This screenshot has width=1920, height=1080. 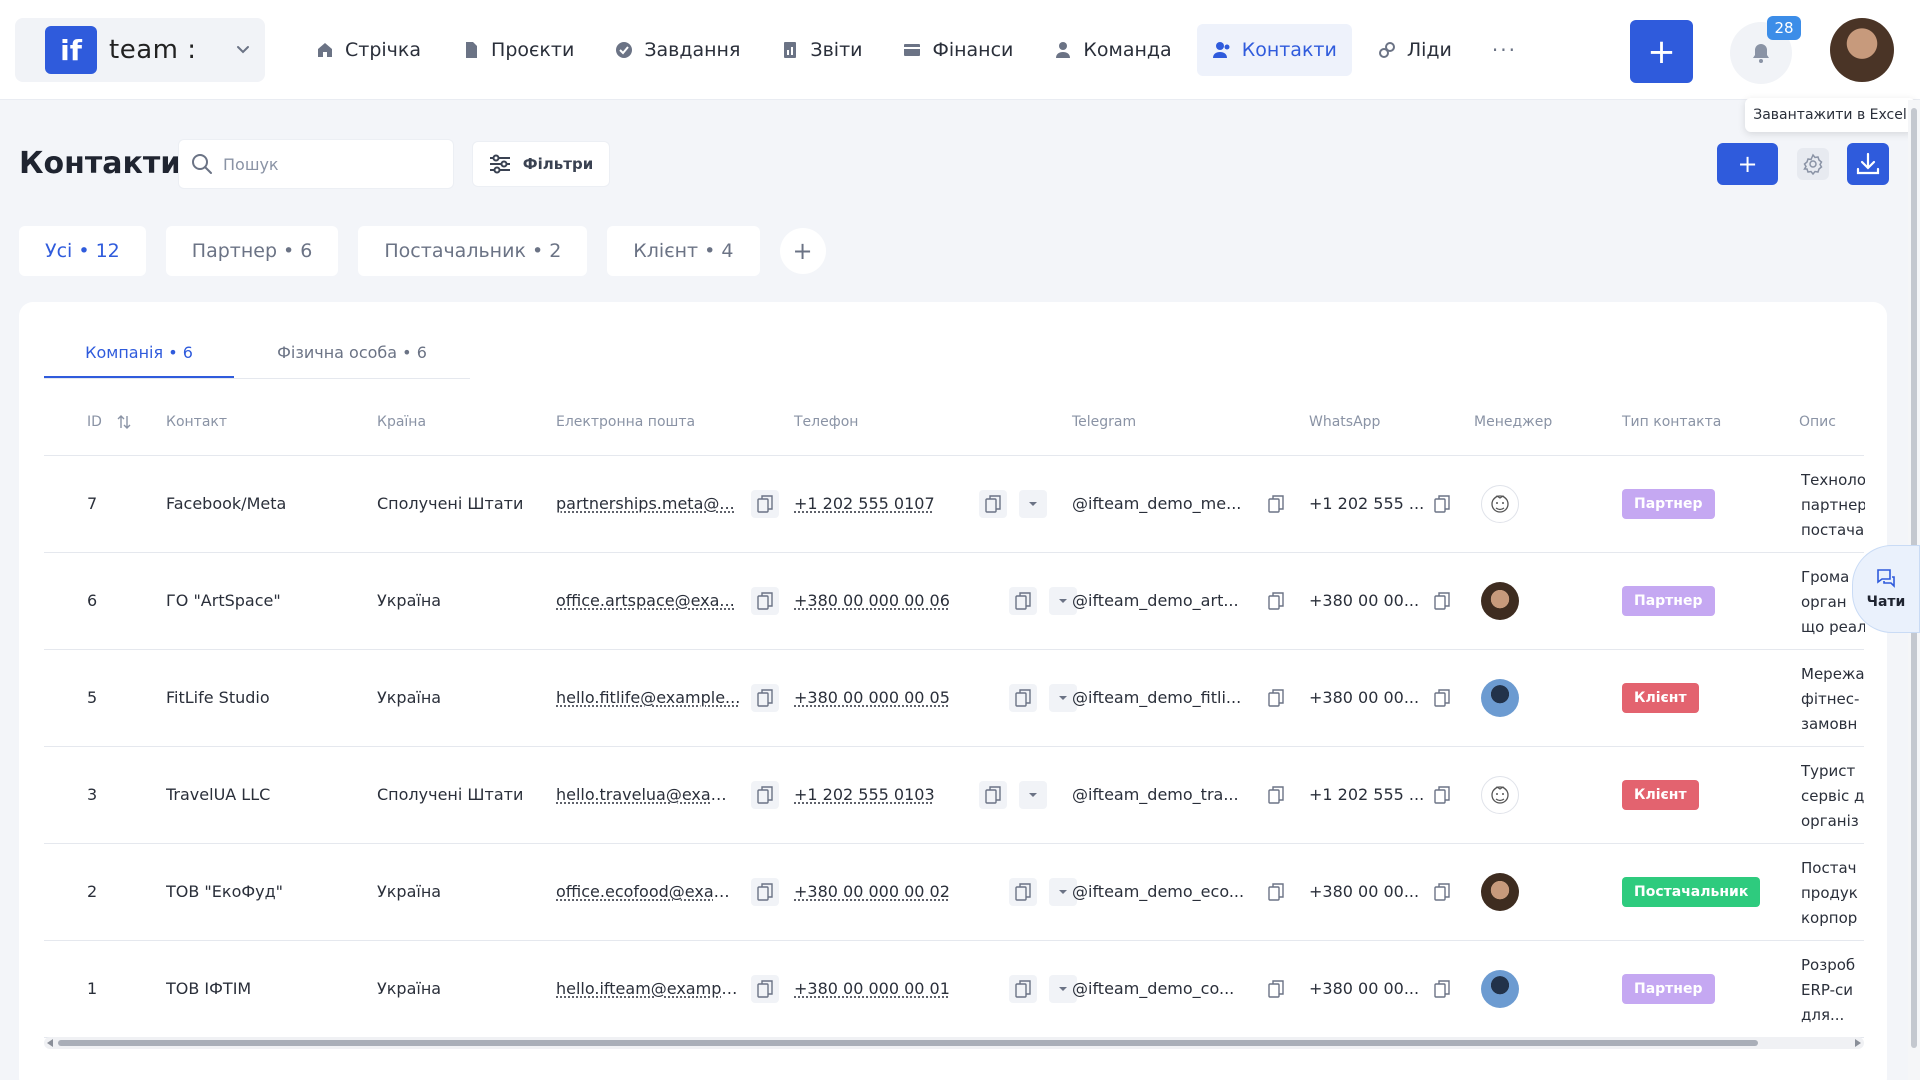 I want to click on column-header-telegram: Telegram, so click(x=1104, y=422).